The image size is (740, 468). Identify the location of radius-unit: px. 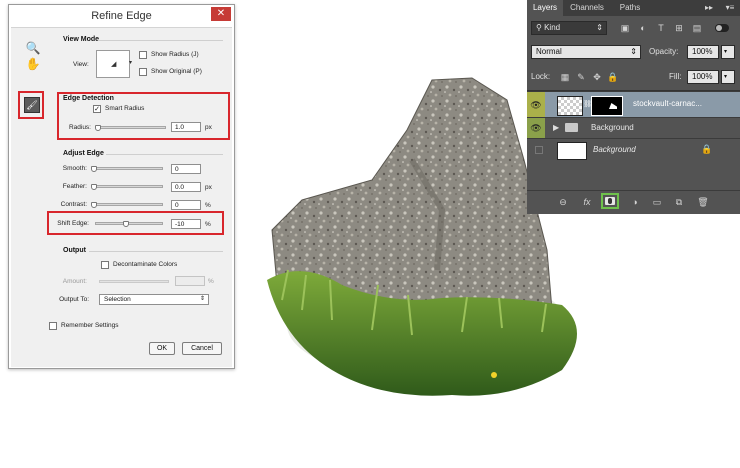
(208, 127).